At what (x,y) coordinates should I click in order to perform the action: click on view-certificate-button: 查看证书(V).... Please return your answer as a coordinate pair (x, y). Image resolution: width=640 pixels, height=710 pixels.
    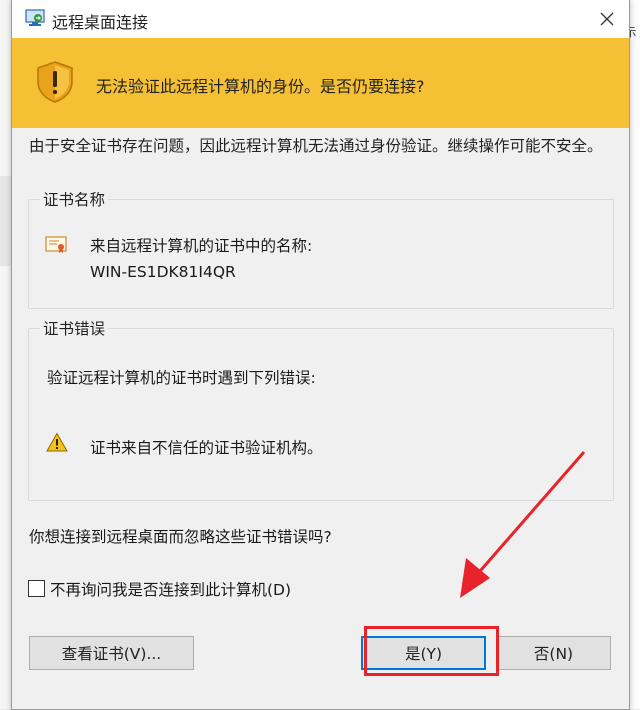
    Looking at the image, I should click on (111, 653).